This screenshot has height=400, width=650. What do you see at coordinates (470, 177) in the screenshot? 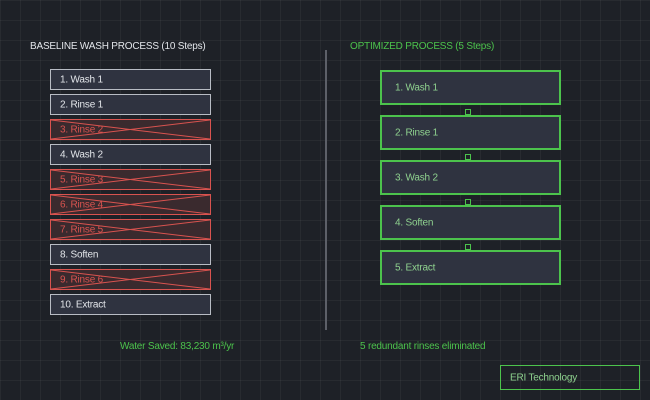
I see `optimized-step-3: 3. Wash 2` at bounding box center [470, 177].